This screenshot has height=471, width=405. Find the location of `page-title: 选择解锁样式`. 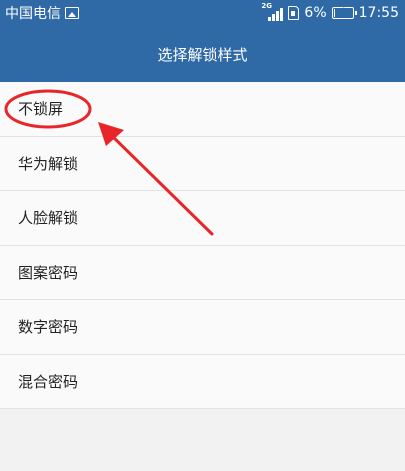

page-title: 选择解锁样式 is located at coordinates (202, 54).